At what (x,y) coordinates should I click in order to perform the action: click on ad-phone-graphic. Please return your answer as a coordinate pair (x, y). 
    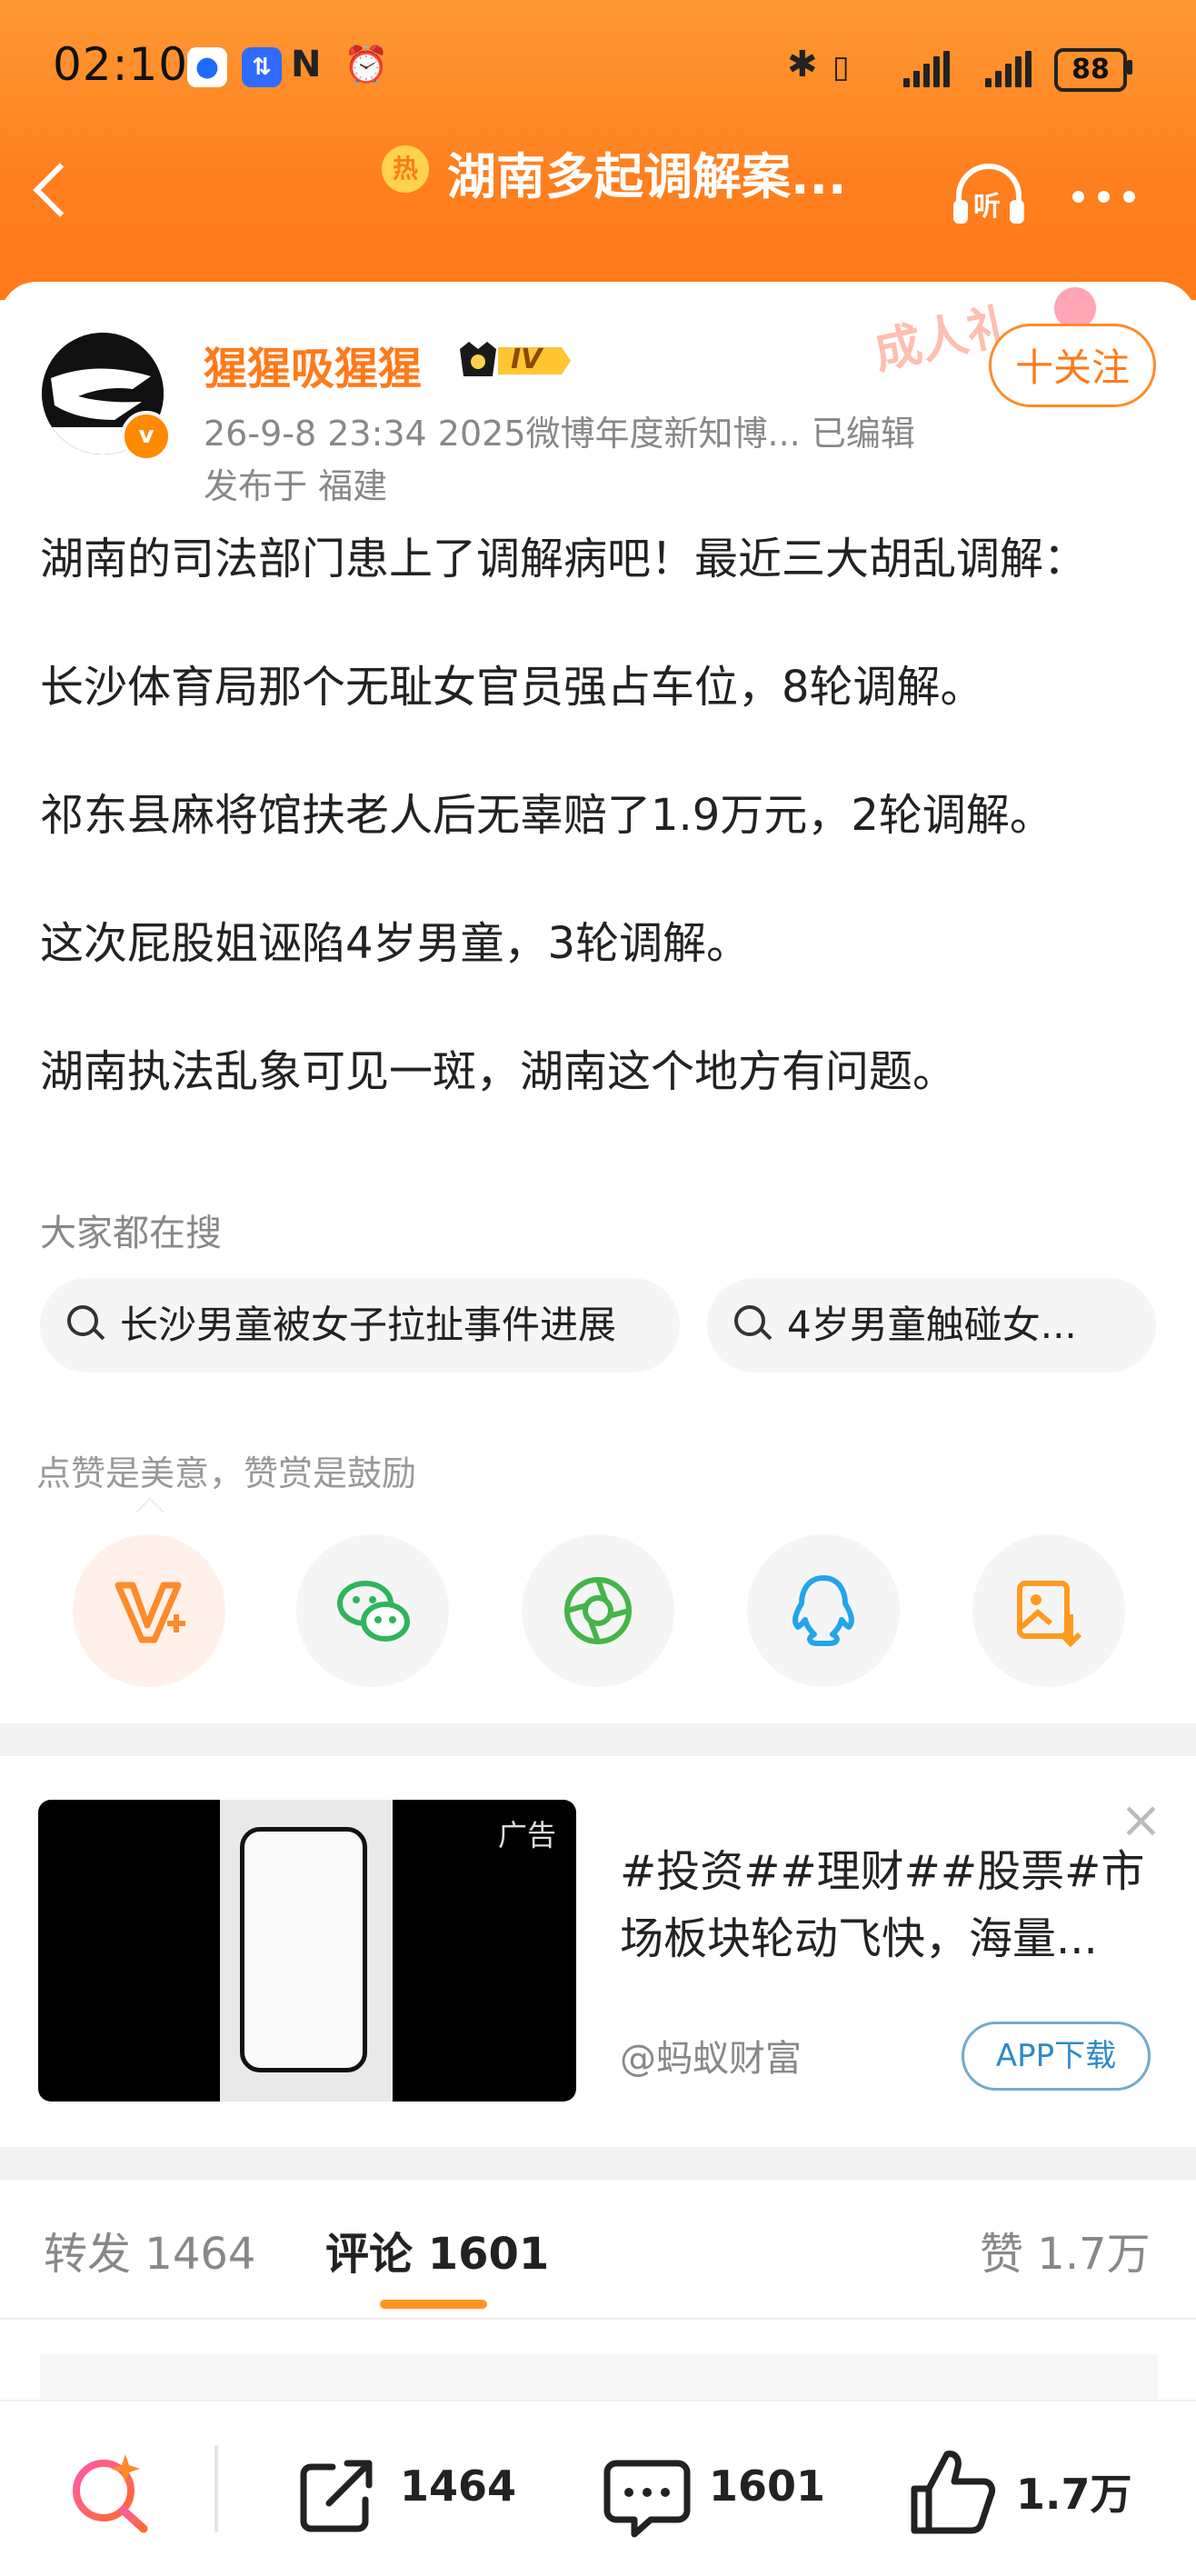
    Looking at the image, I should click on (303, 1949).